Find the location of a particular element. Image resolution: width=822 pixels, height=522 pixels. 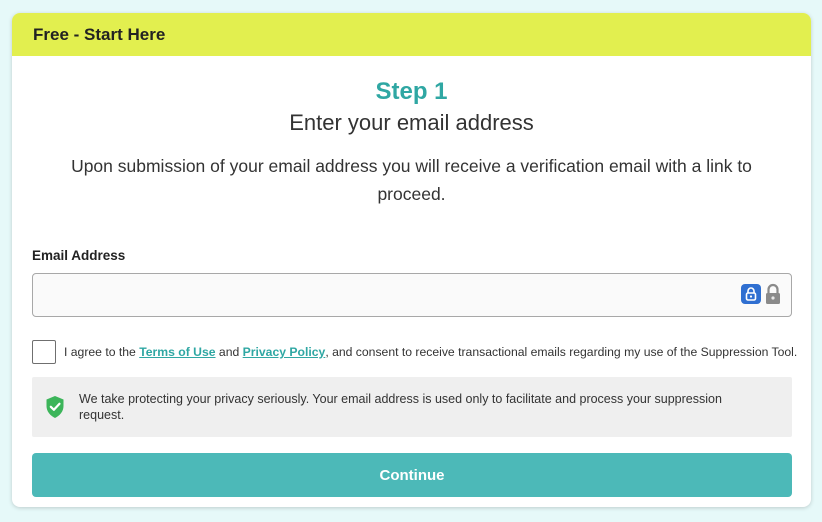

agree-and: and is located at coordinates (229, 352).